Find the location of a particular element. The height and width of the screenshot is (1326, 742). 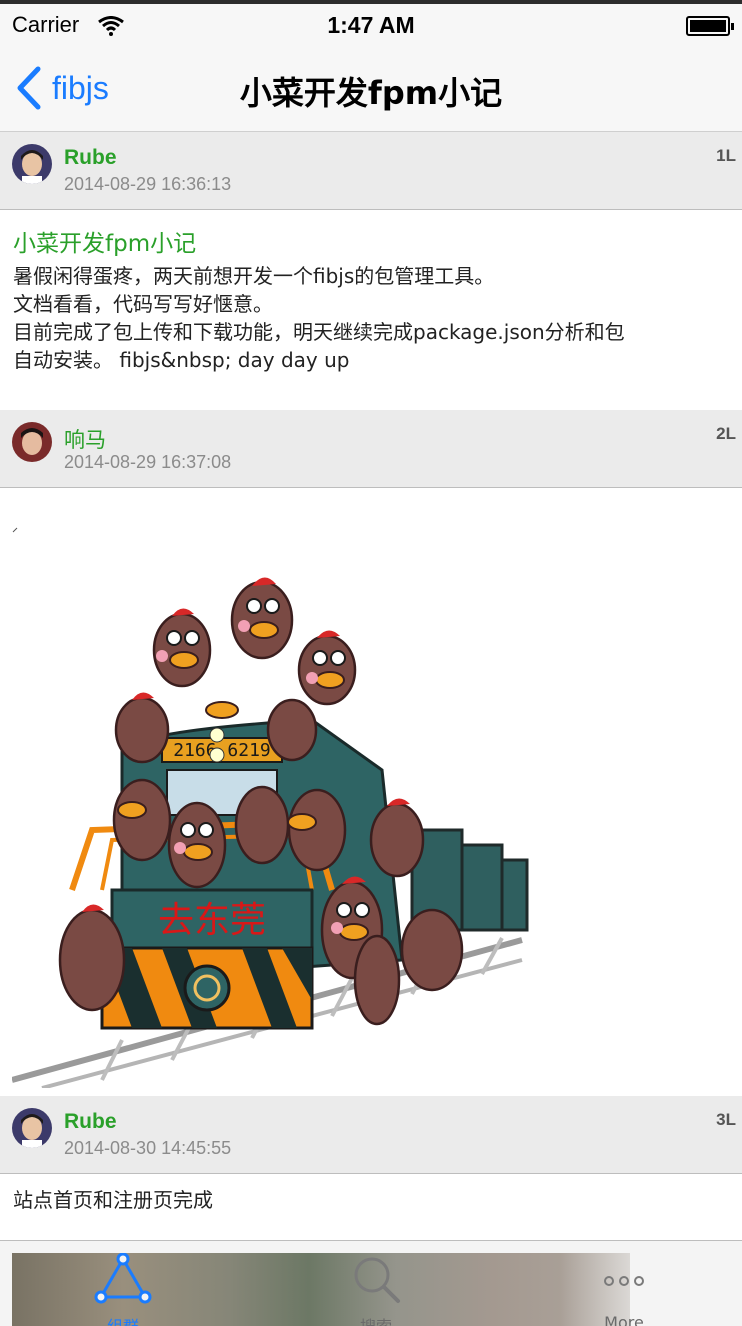

post-body-3: 站点首页和注册页完成 is located at coordinates (375, 1200).